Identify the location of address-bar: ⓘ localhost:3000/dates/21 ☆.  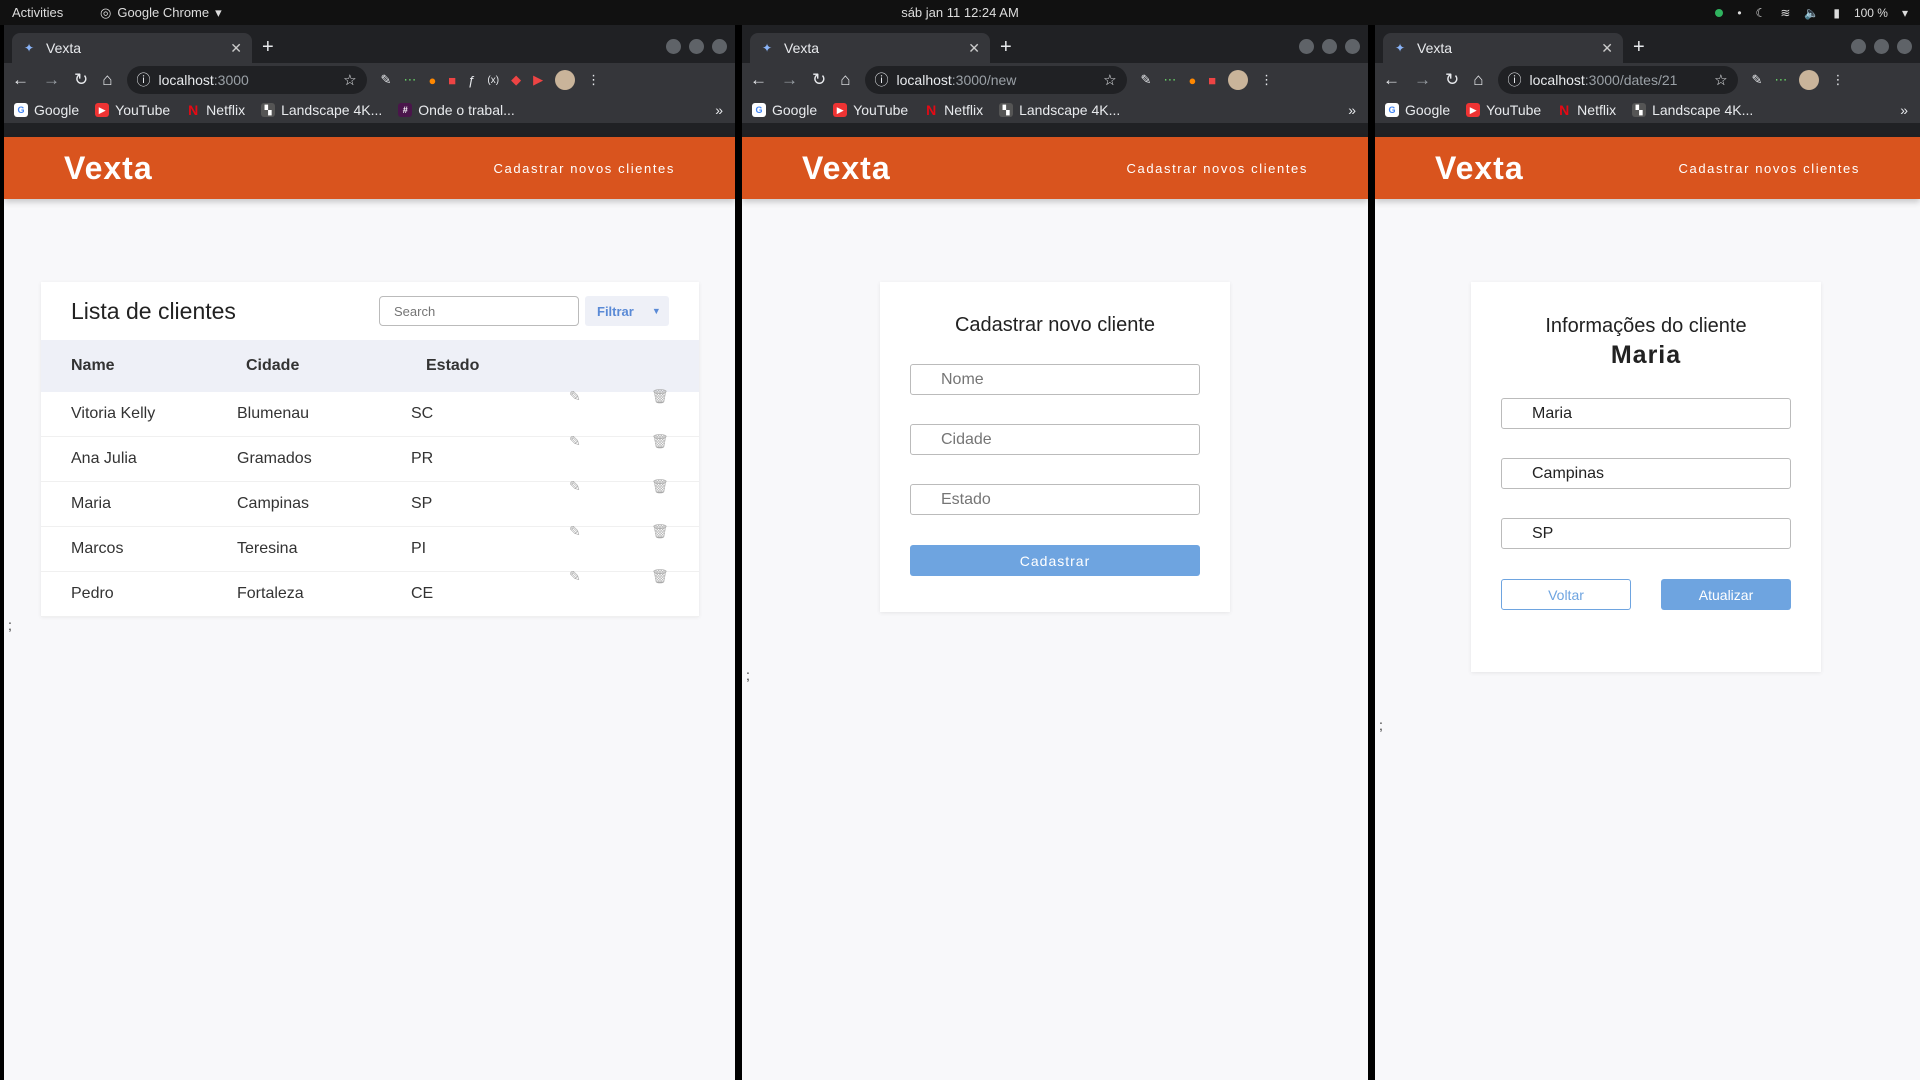
(1617, 80).